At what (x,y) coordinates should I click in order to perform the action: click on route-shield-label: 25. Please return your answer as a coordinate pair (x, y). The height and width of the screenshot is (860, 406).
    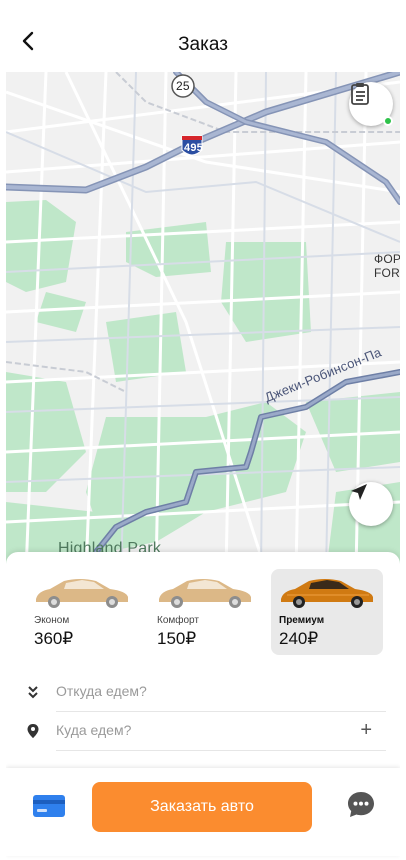
    Looking at the image, I should click on (183, 86).